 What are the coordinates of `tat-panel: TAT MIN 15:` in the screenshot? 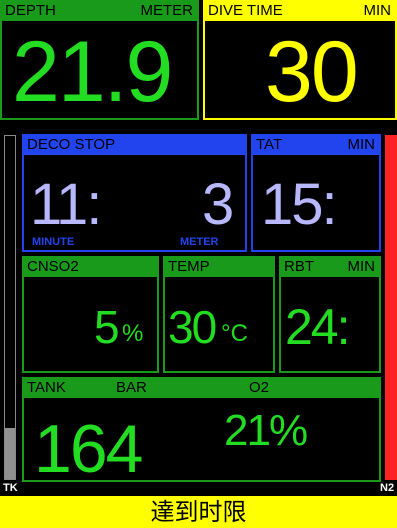 It's located at (316, 193).